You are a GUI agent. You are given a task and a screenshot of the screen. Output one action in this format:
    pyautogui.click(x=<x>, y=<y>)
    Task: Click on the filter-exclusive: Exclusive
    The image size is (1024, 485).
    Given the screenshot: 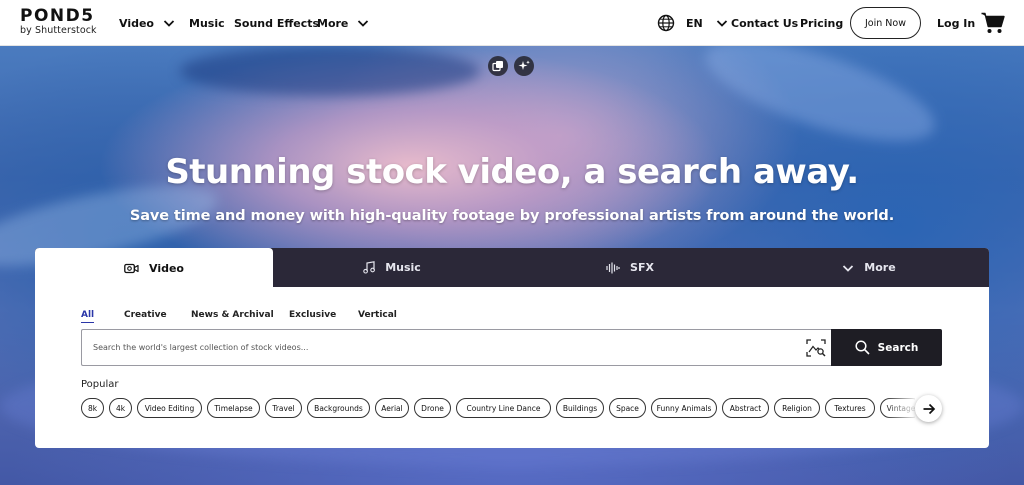 What is the action you would take?
    pyautogui.click(x=312, y=315)
    